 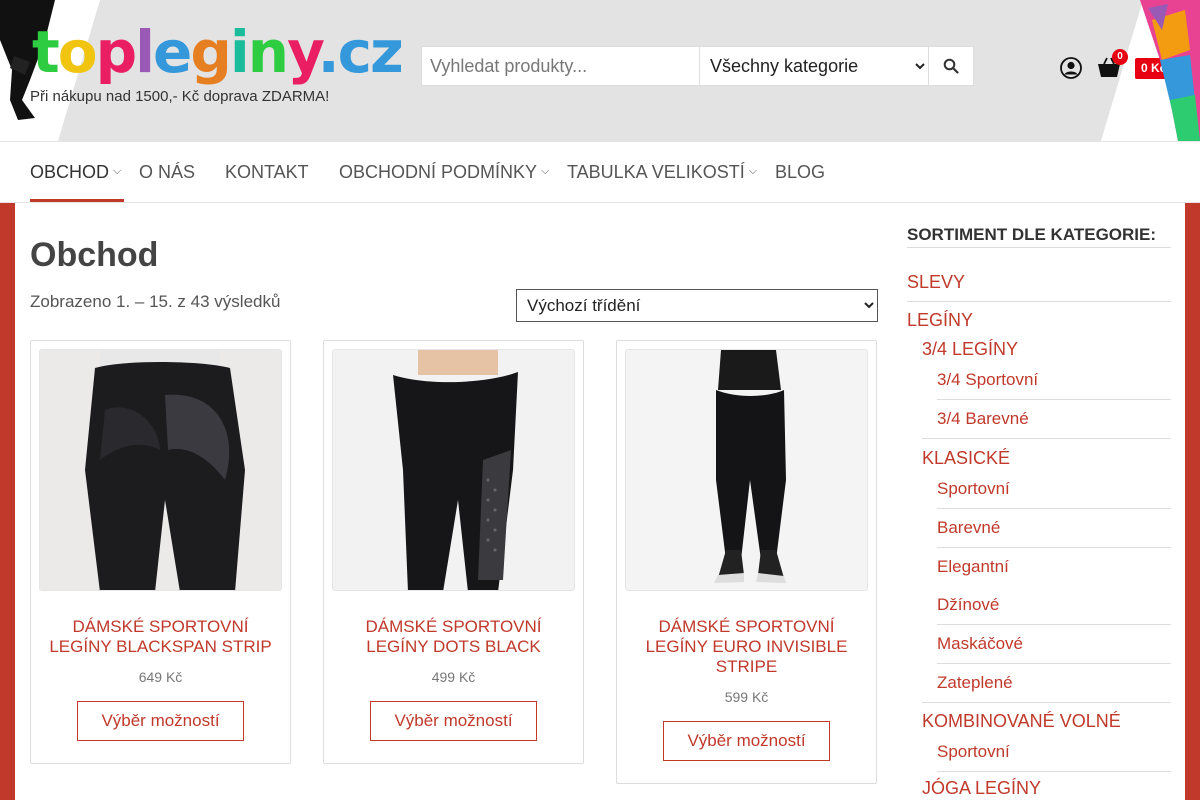 I want to click on category-3-4-leginy: 3/4 LEGÍNY, so click(x=1039, y=353).